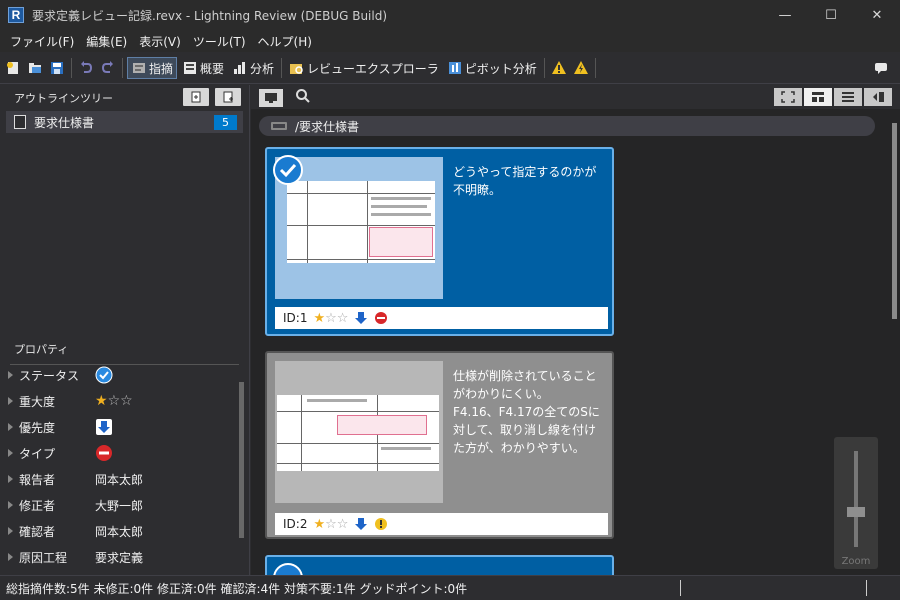 The width and height of the screenshot is (900, 600). I want to click on fullscreen-button, so click(788, 97).